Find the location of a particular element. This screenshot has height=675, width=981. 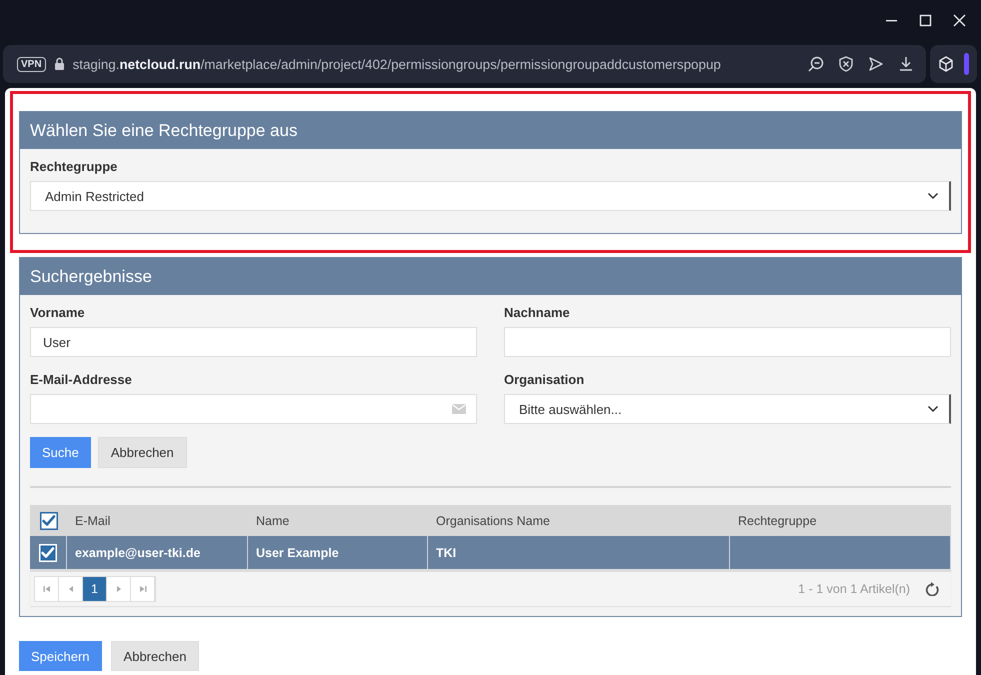

envelope-icon is located at coordinates (459, 409).